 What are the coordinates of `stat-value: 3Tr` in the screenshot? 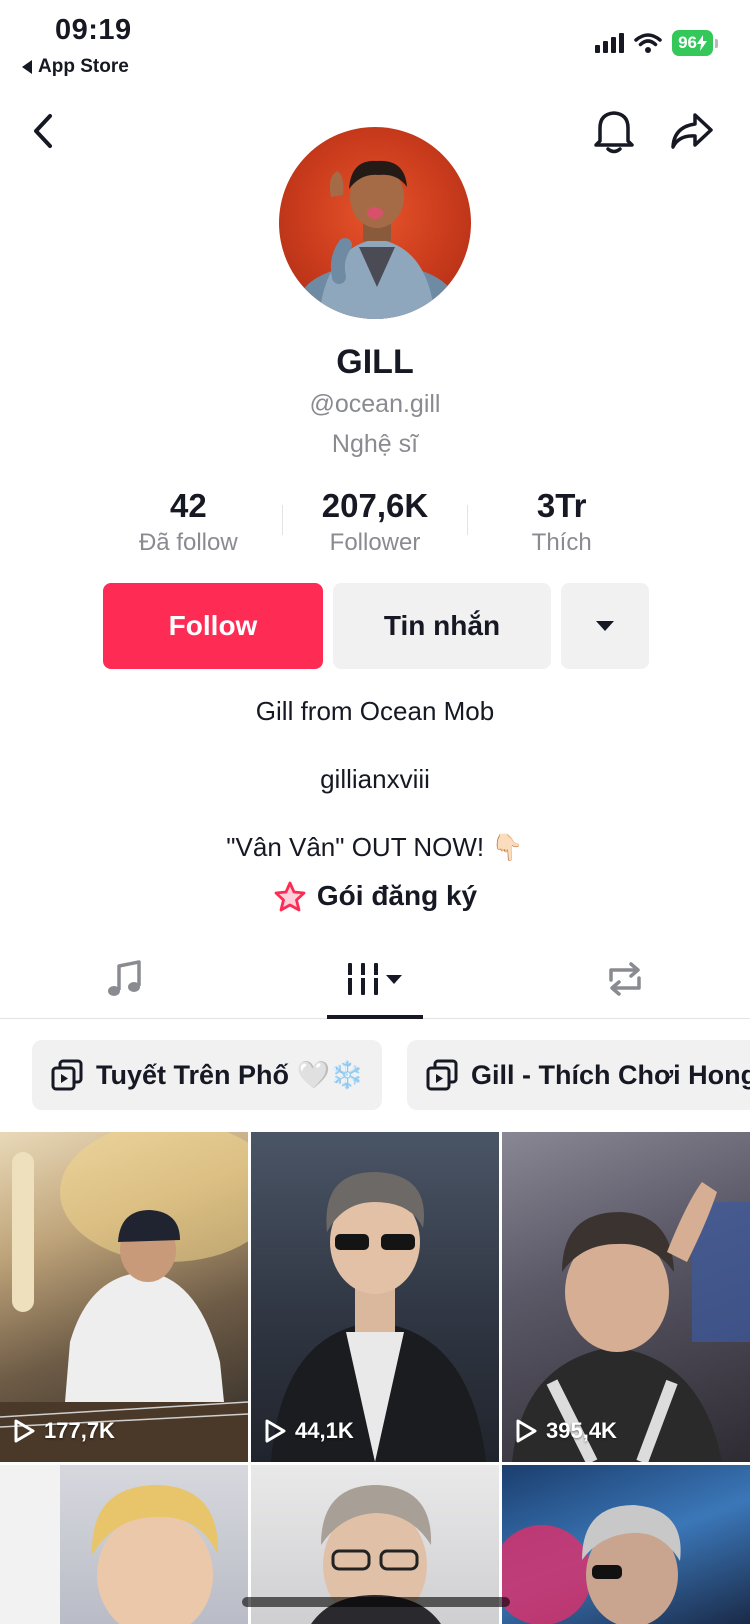 It's located at (561, 505).